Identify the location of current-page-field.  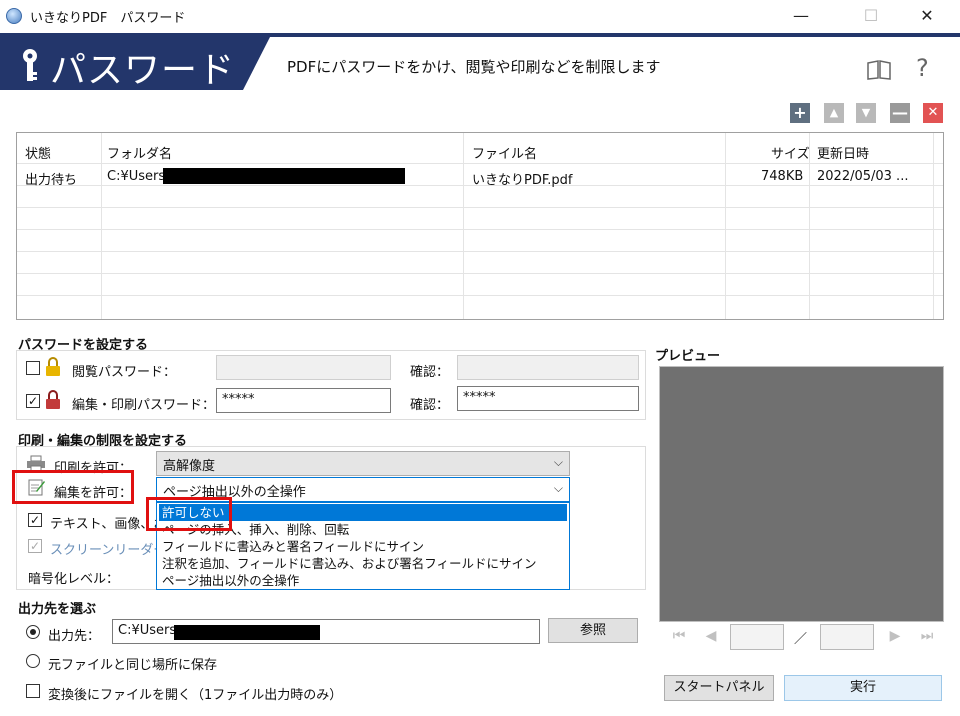
(757, 637).